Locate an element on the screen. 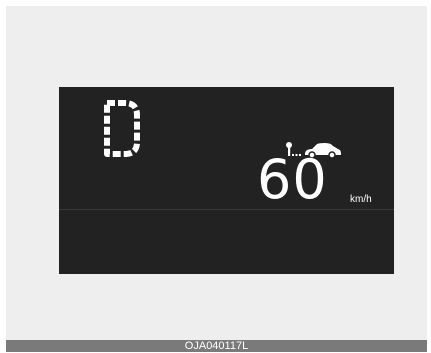 The image size is (431, 353). speed-unit: km/h is located at coordinates (361, 199).